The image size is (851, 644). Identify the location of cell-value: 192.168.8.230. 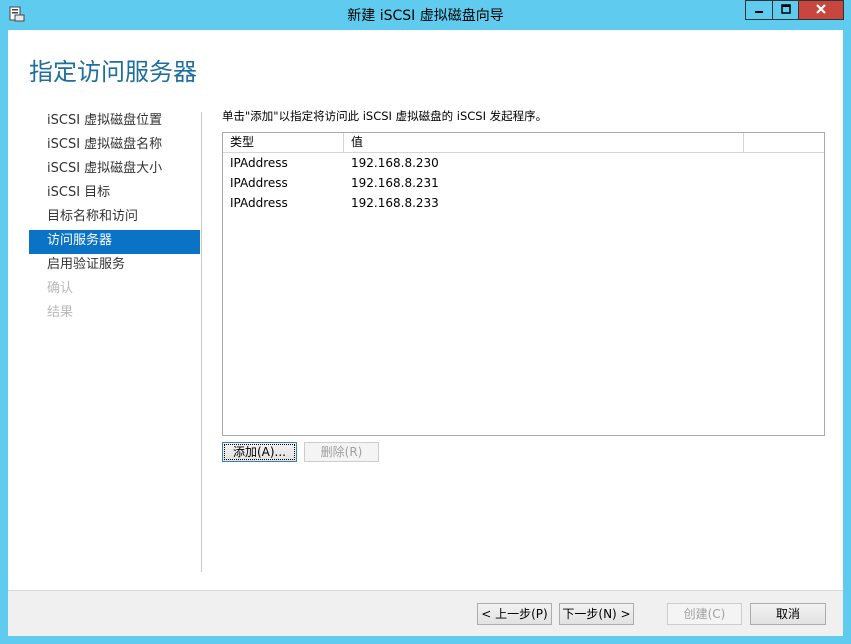
(395, 163).